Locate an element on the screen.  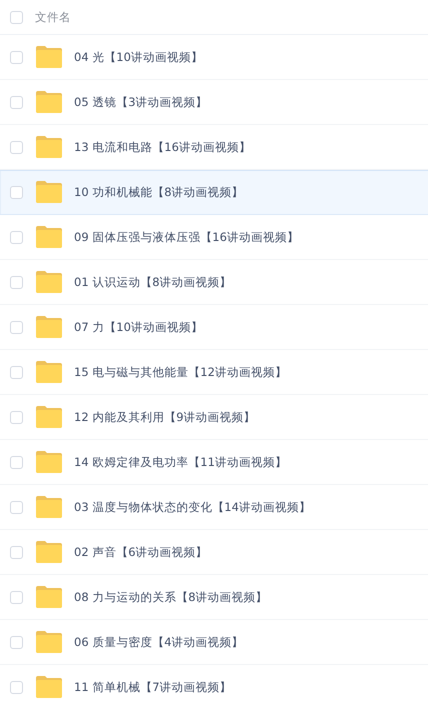
folder-name: 06 质量与密度【4讲动画视频】 is located at coordinates (159, 642).